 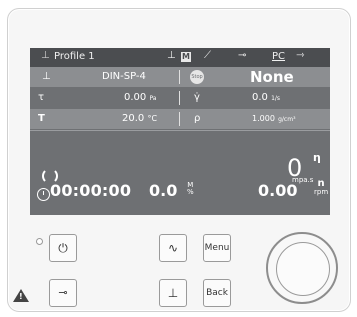 I want to click on shear-row: τ 0.00 Pa γ̇ 0.0 1/s, so click(x=180, y=98).